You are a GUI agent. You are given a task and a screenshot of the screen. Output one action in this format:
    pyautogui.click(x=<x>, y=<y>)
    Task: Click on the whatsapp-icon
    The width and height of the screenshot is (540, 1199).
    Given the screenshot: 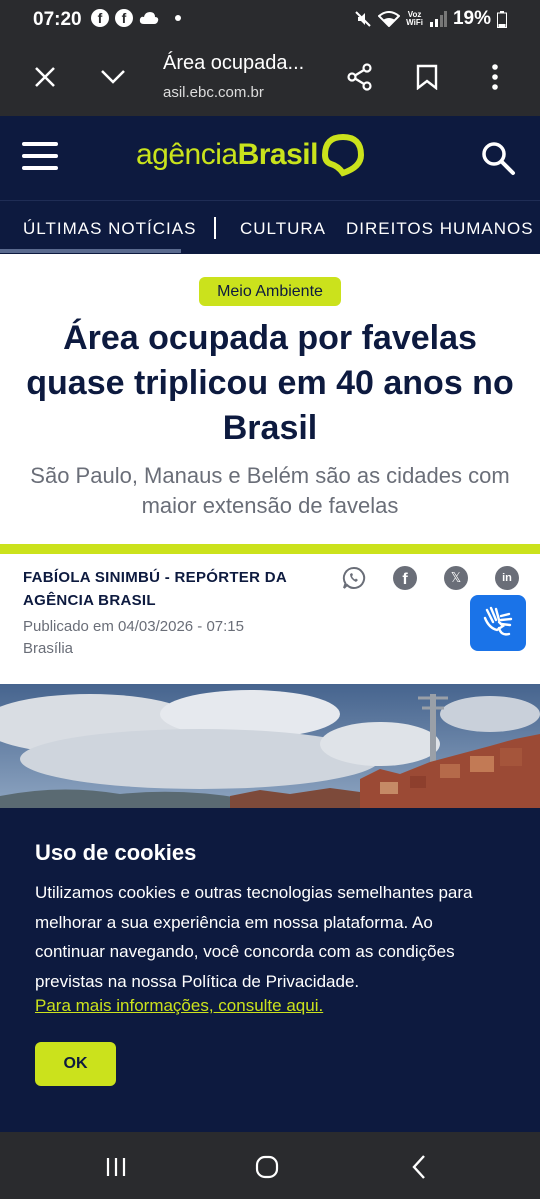 What is the action you would take?
    pyautogui.click(x=354, y=577)
    